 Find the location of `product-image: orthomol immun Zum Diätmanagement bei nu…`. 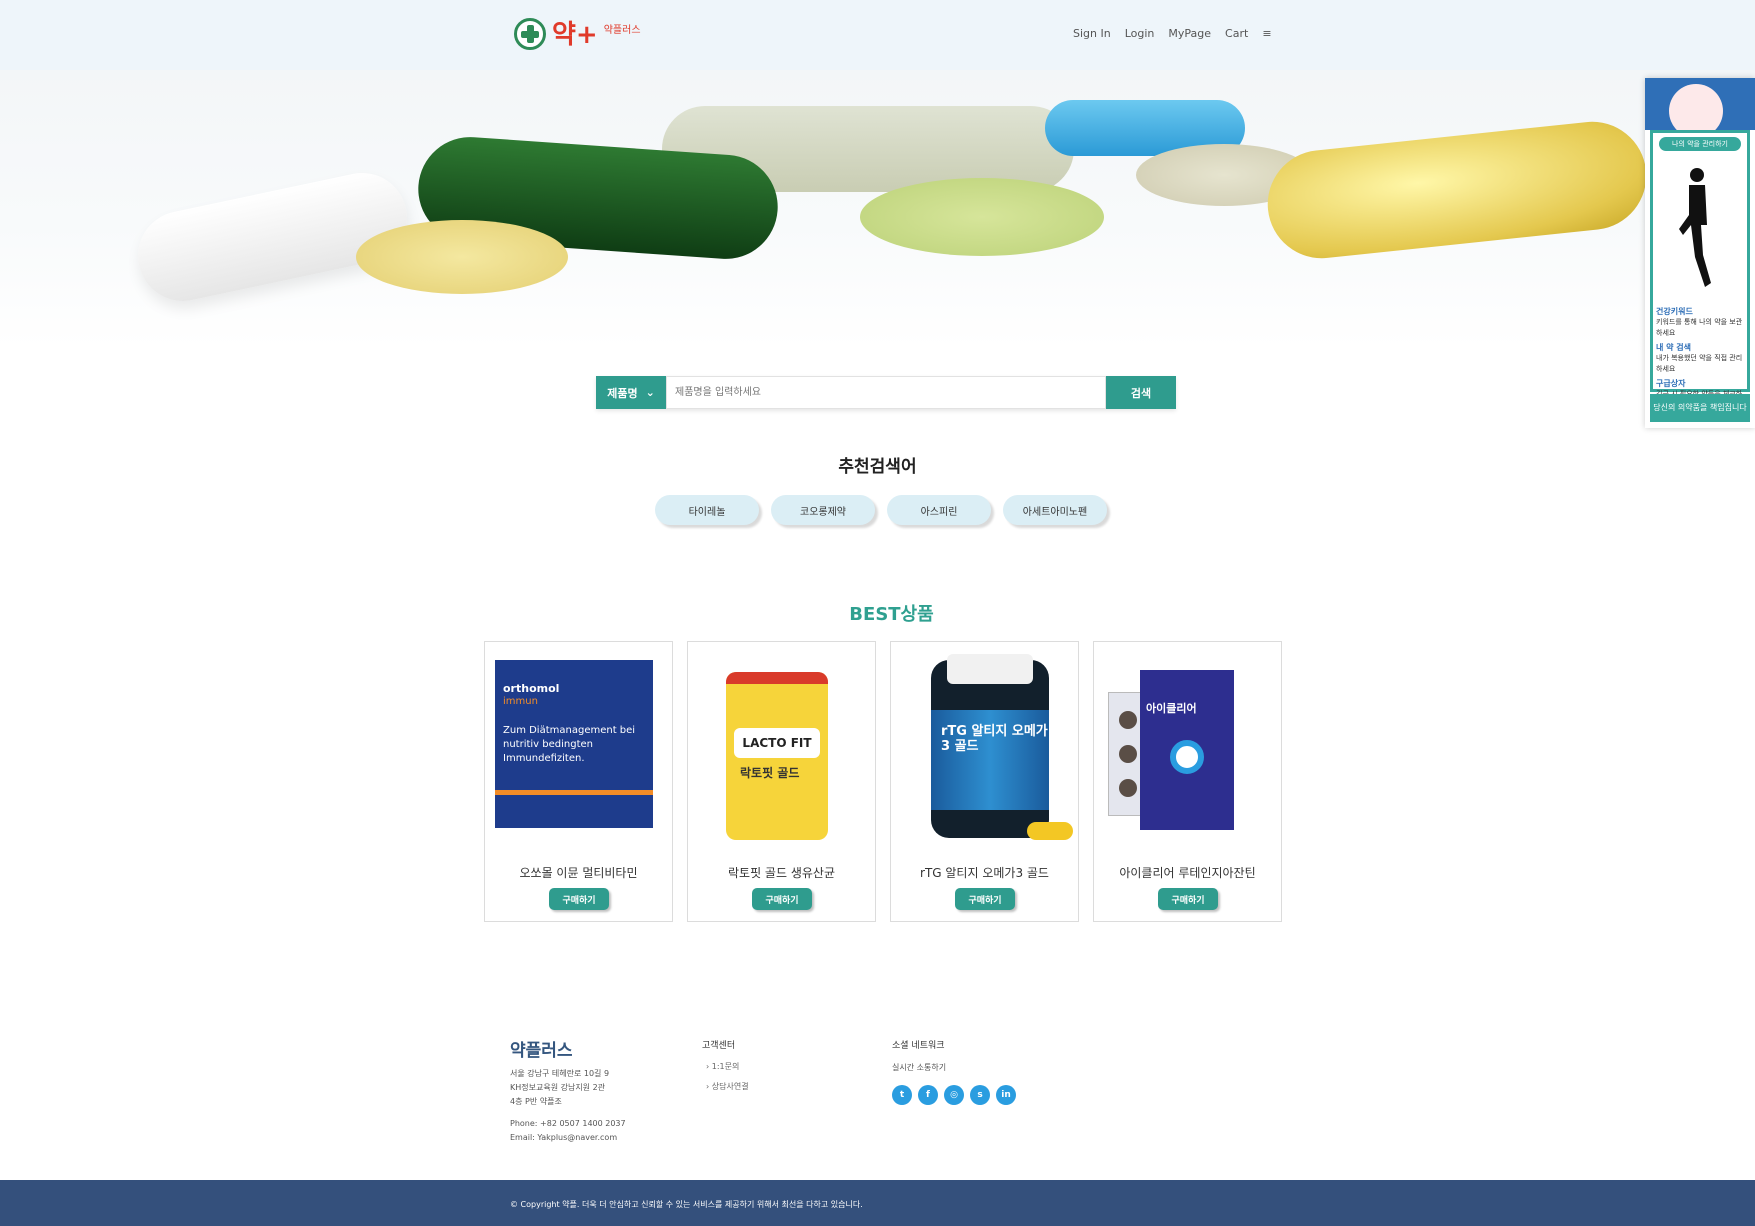

product-image: orthomol immun Zum Diätmanagement bei nu… is located at coordinates (578, 740).